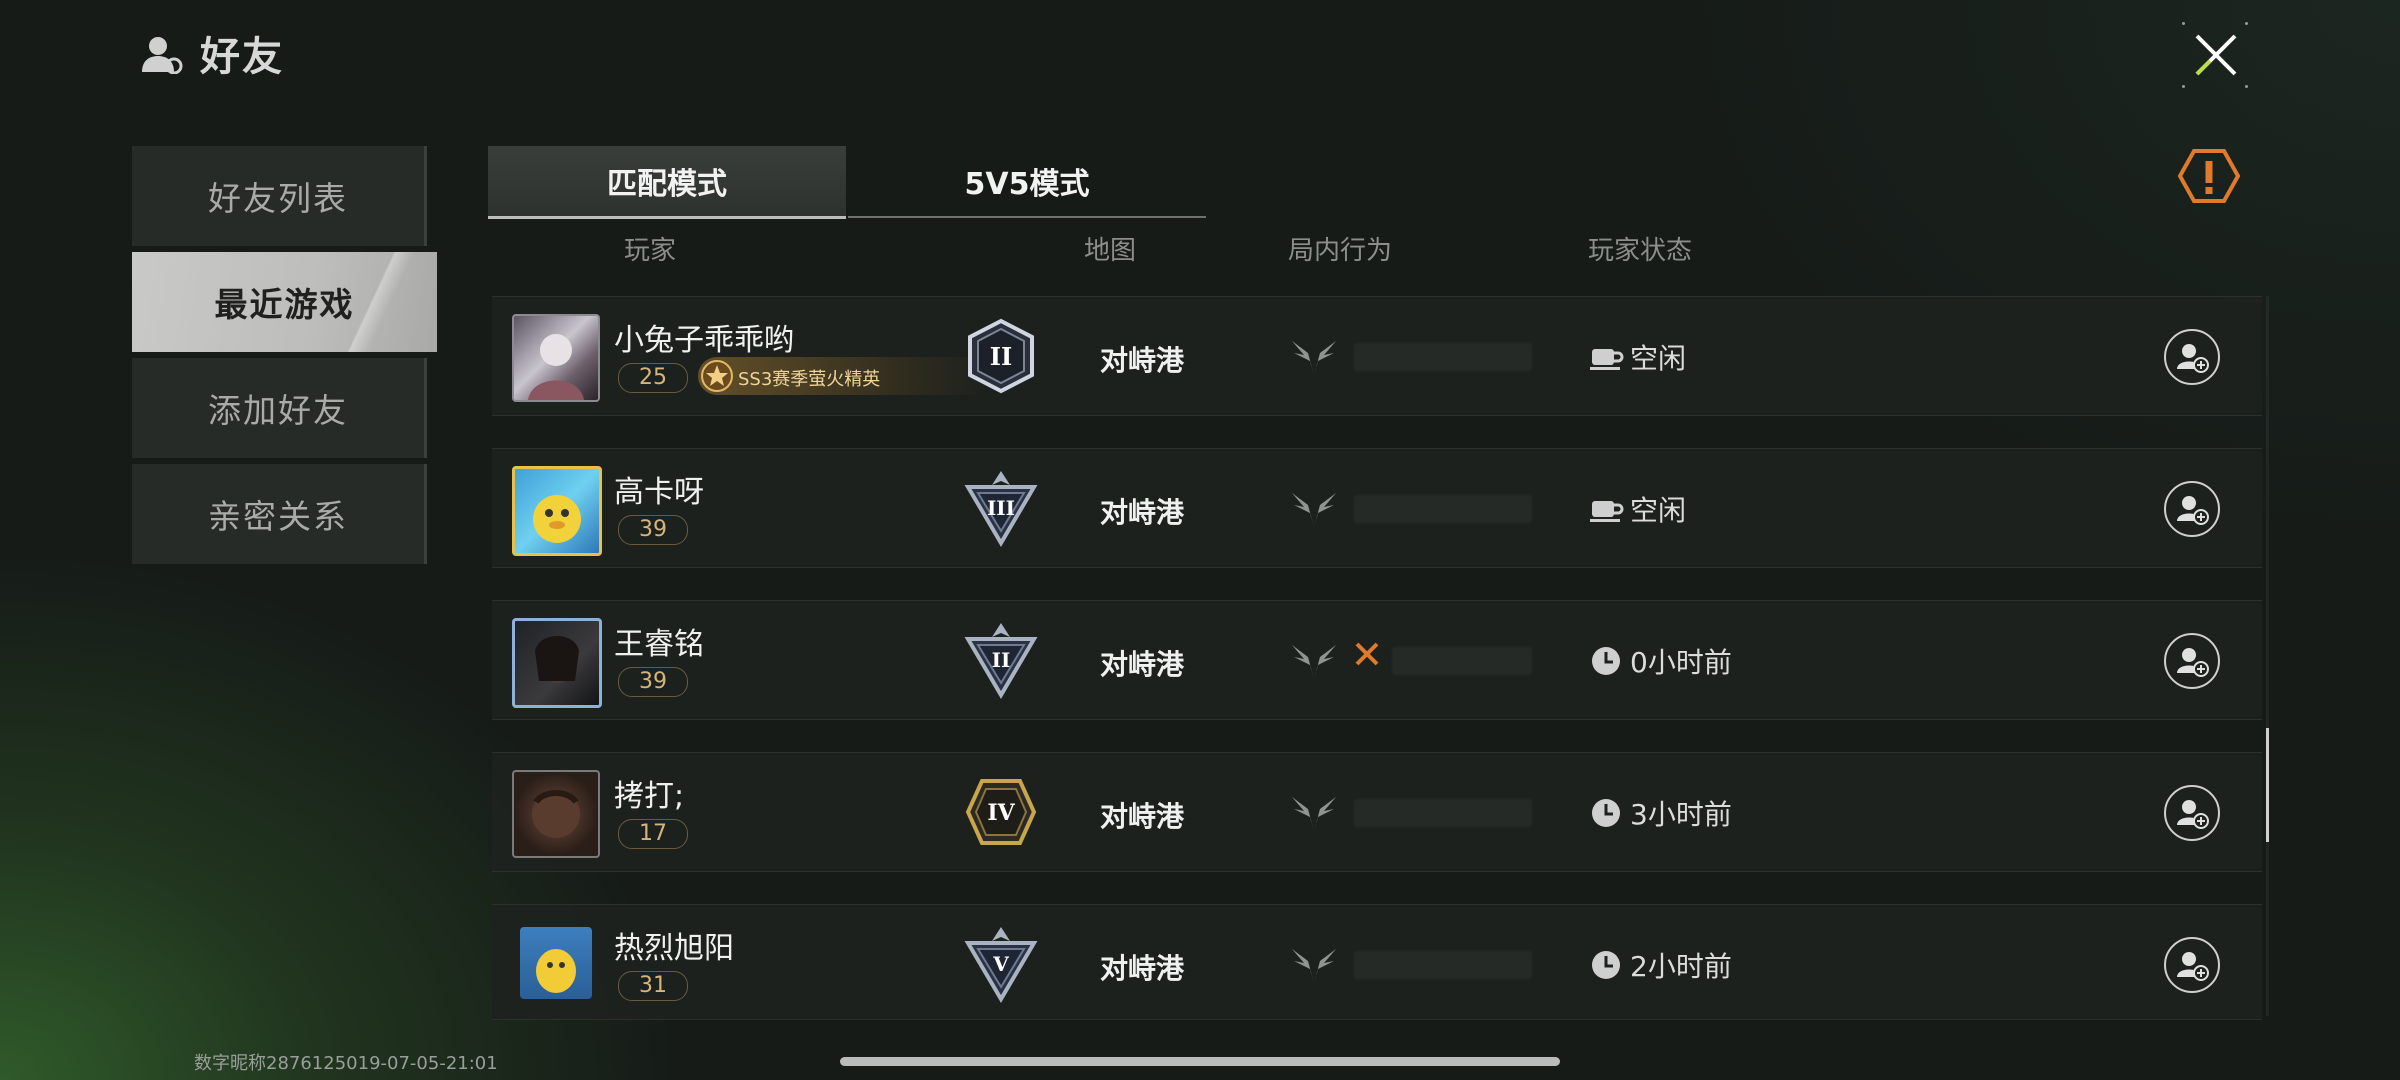 The image size is (2400, 1080). I want to click on scrollbar-thumb, so click(2267, 785).